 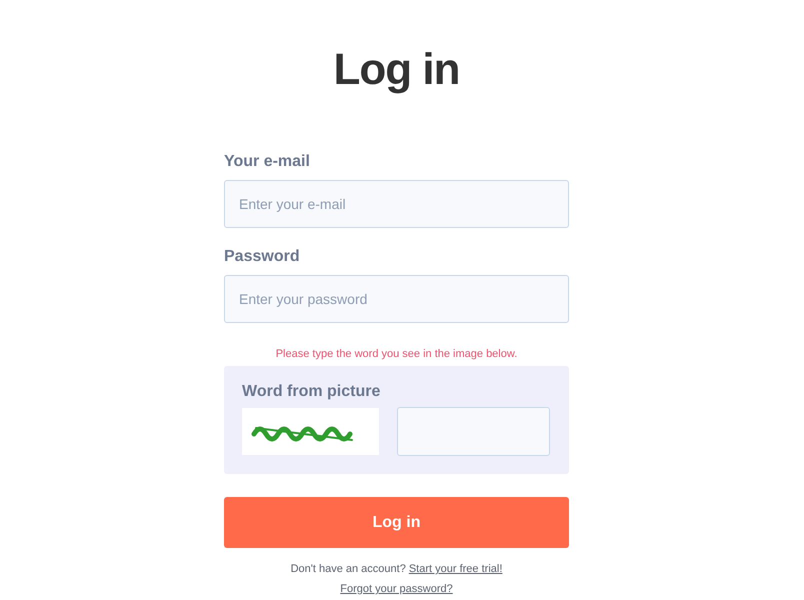 I want to click on captcha-input, so click(x=473, y=431).